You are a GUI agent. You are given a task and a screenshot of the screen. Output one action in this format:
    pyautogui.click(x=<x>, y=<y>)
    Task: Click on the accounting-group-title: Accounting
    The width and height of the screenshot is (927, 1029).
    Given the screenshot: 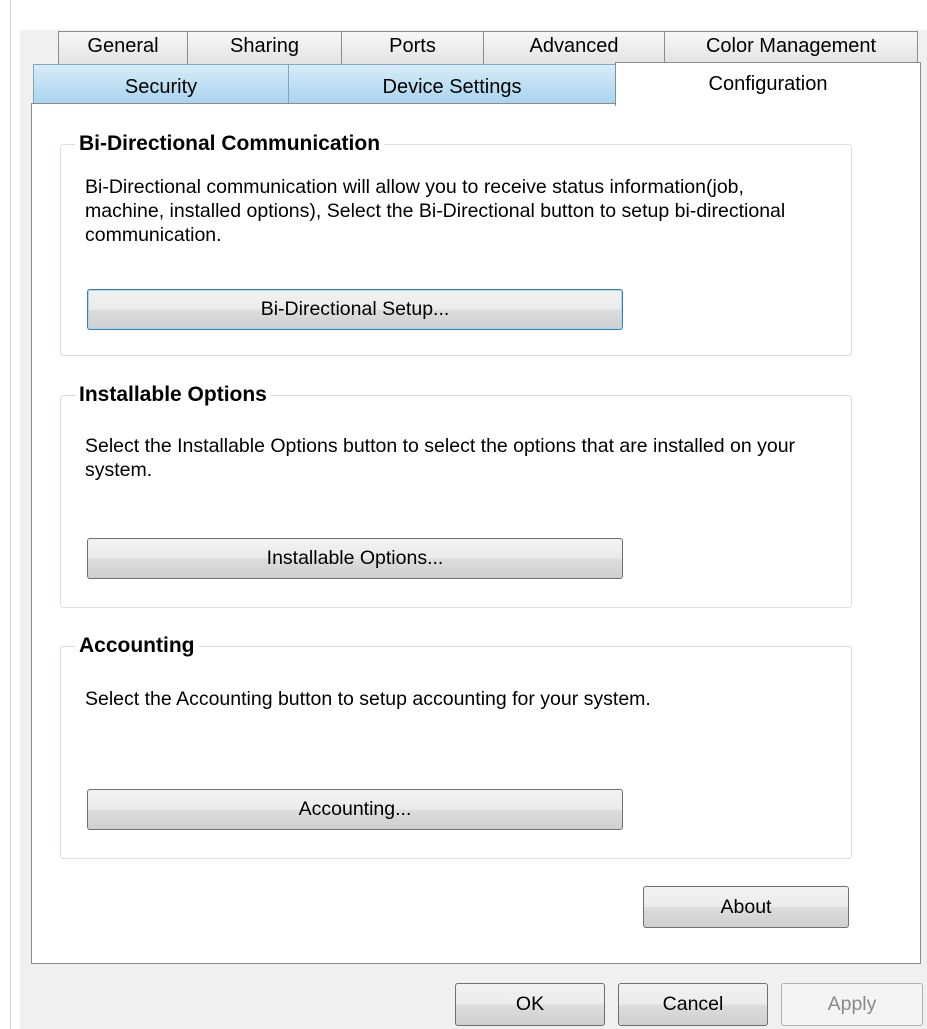 What is the action you would take?
    pyautogui.click(x=137, y=646)
    